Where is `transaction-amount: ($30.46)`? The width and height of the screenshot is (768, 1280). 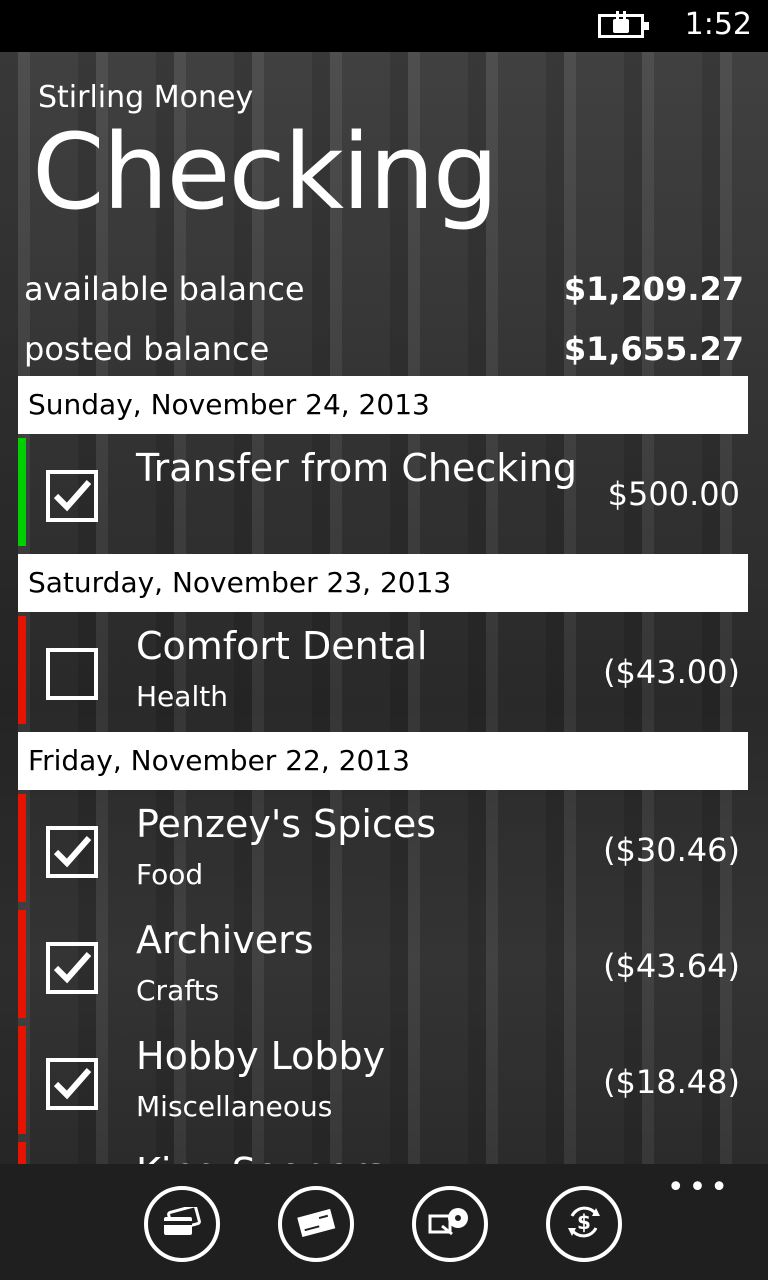 transaction-amount: ($30.46) is located at coordinates (671, 850).